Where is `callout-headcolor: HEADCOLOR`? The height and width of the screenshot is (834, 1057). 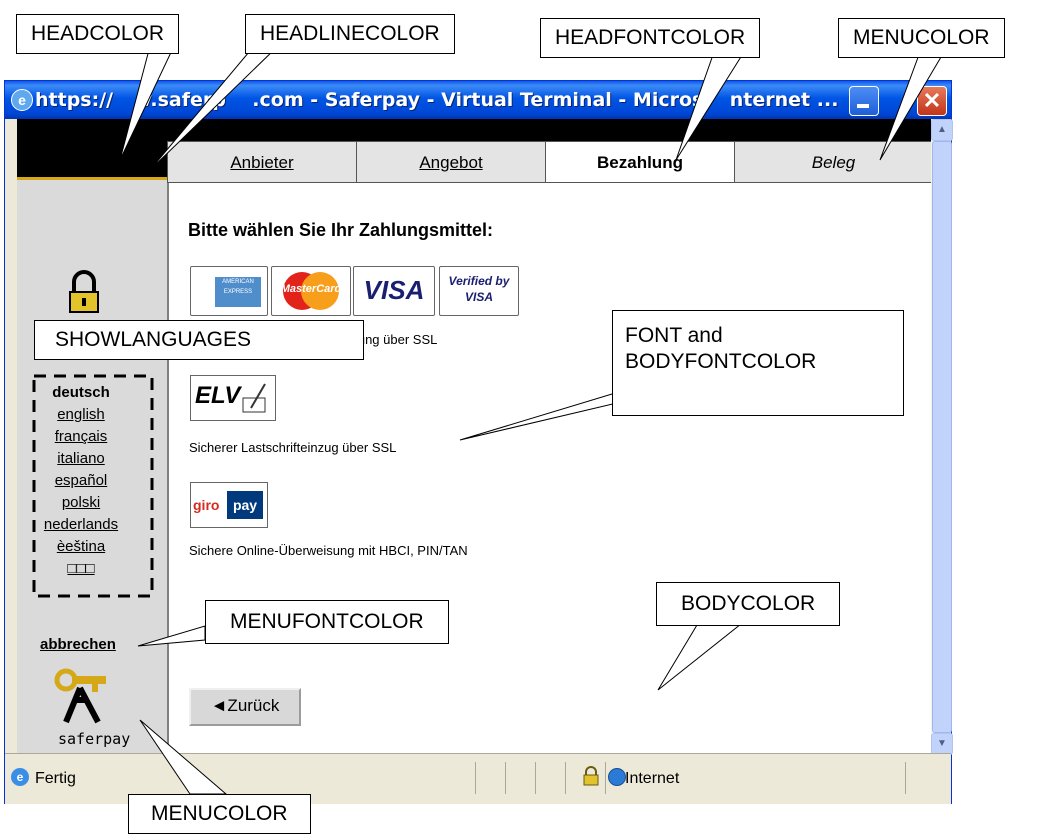
callout-headcolor: HEADCOLOR is located at coordinates (98, 34).